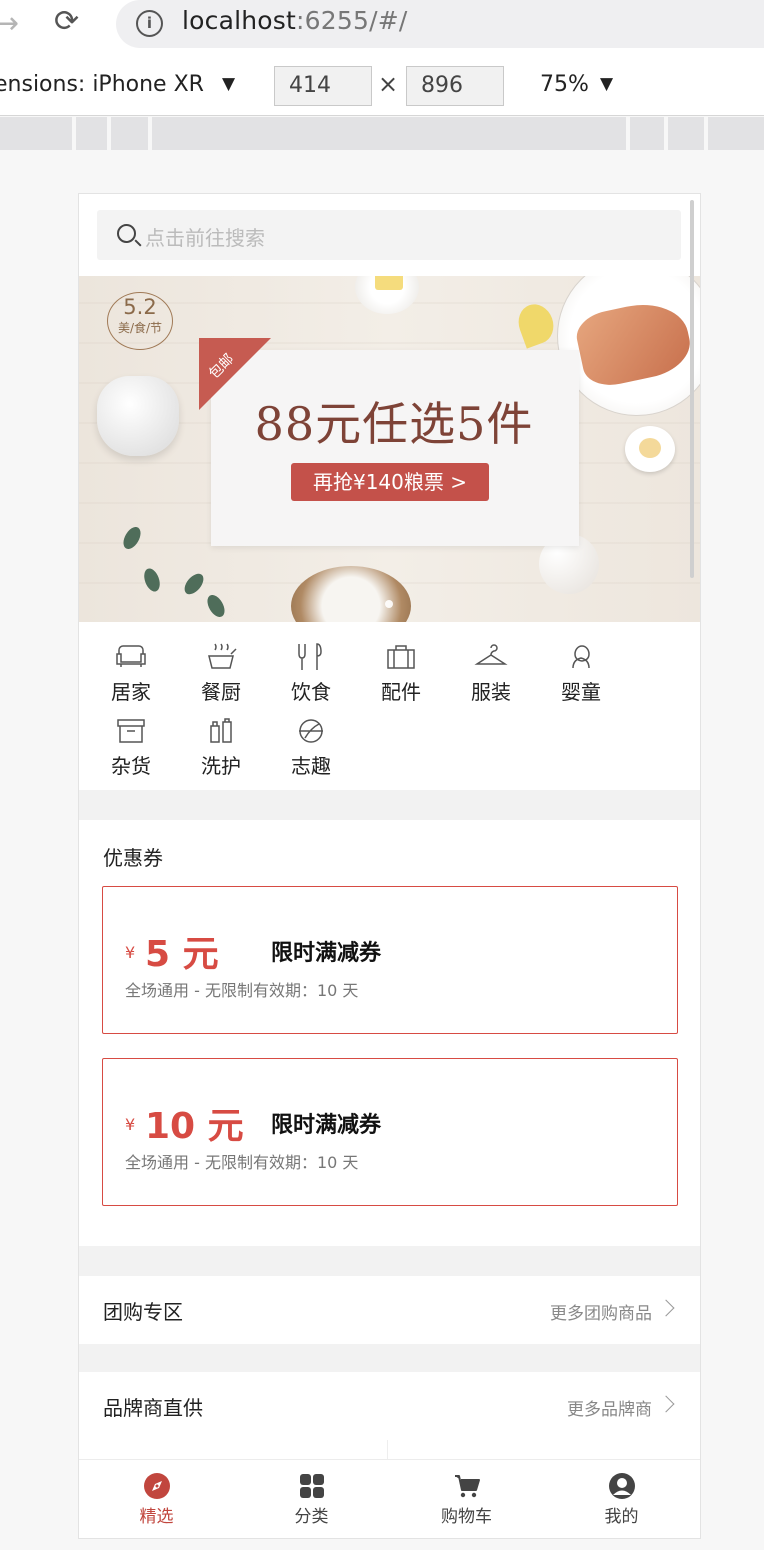 This screenshot has height=1550, width=764. Describe the element at coordinates (156, 1486) in the screenshot. I see `compass-icon` at that location.